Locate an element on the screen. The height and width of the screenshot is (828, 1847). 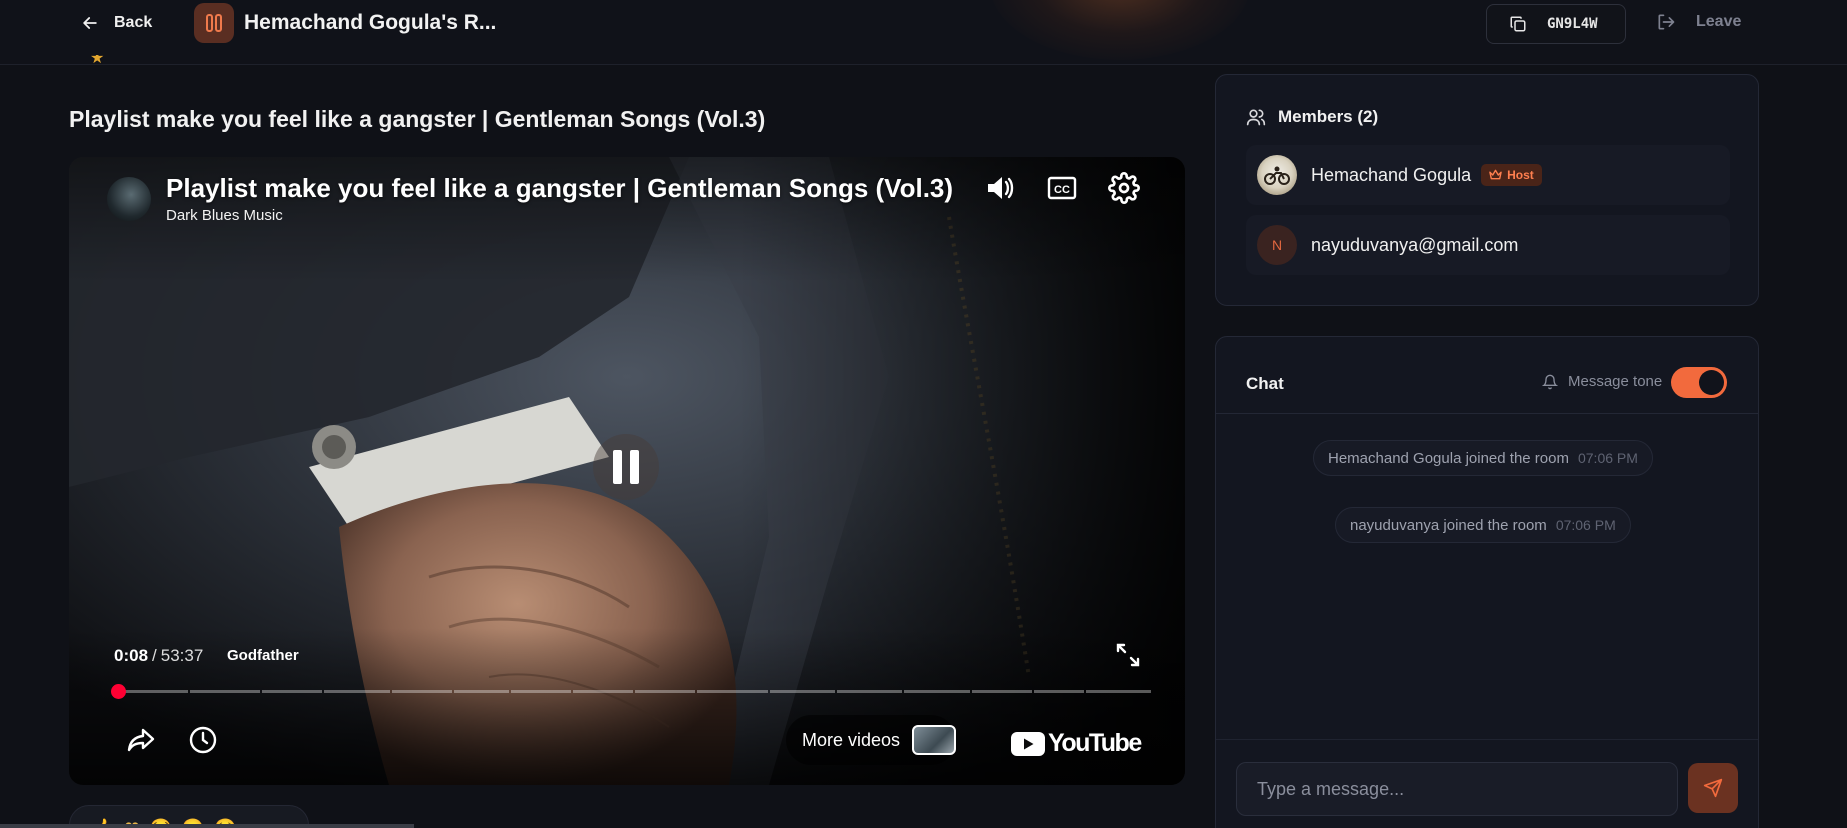
send-button is located at coordinates (1713, 788).